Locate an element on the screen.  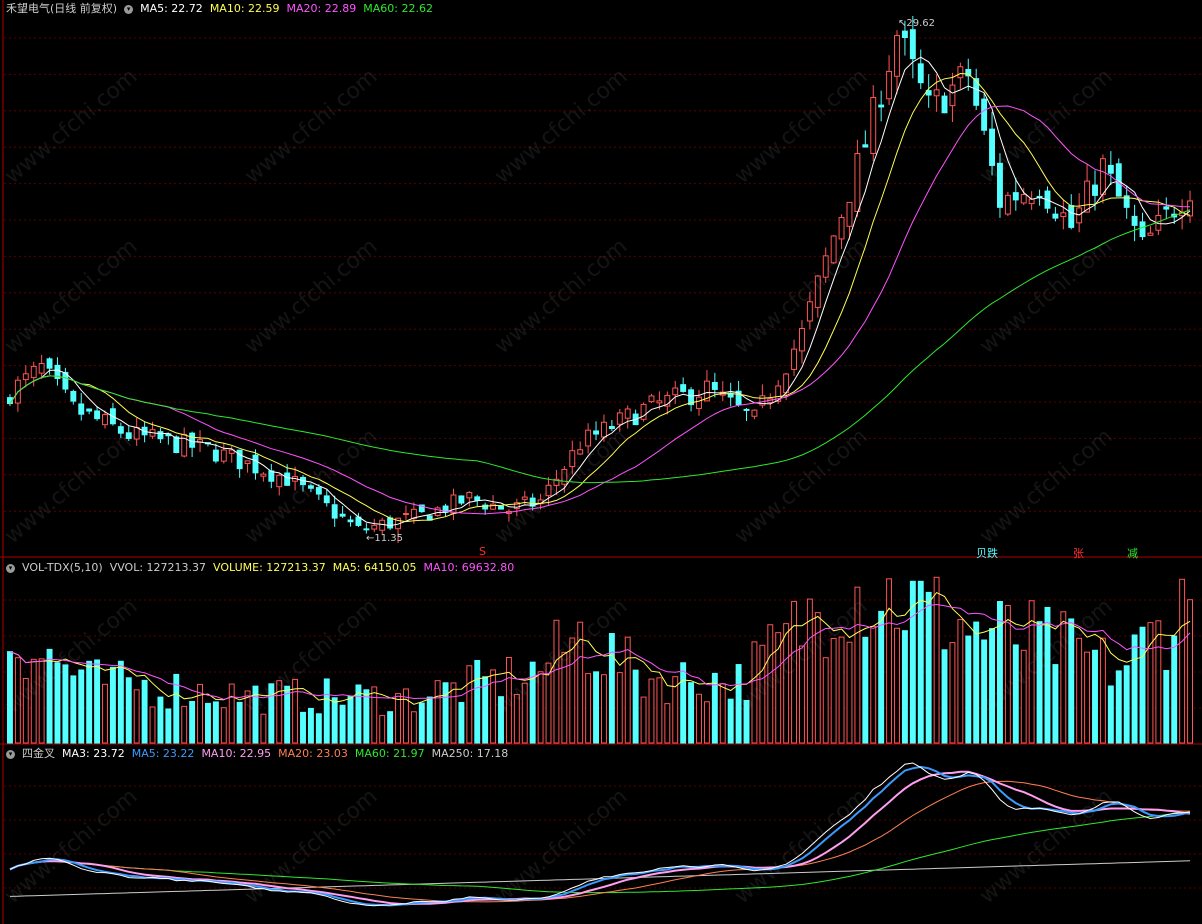
stock-title: 禾望电气(日线 前复权) is located at coordinates (61, 9).